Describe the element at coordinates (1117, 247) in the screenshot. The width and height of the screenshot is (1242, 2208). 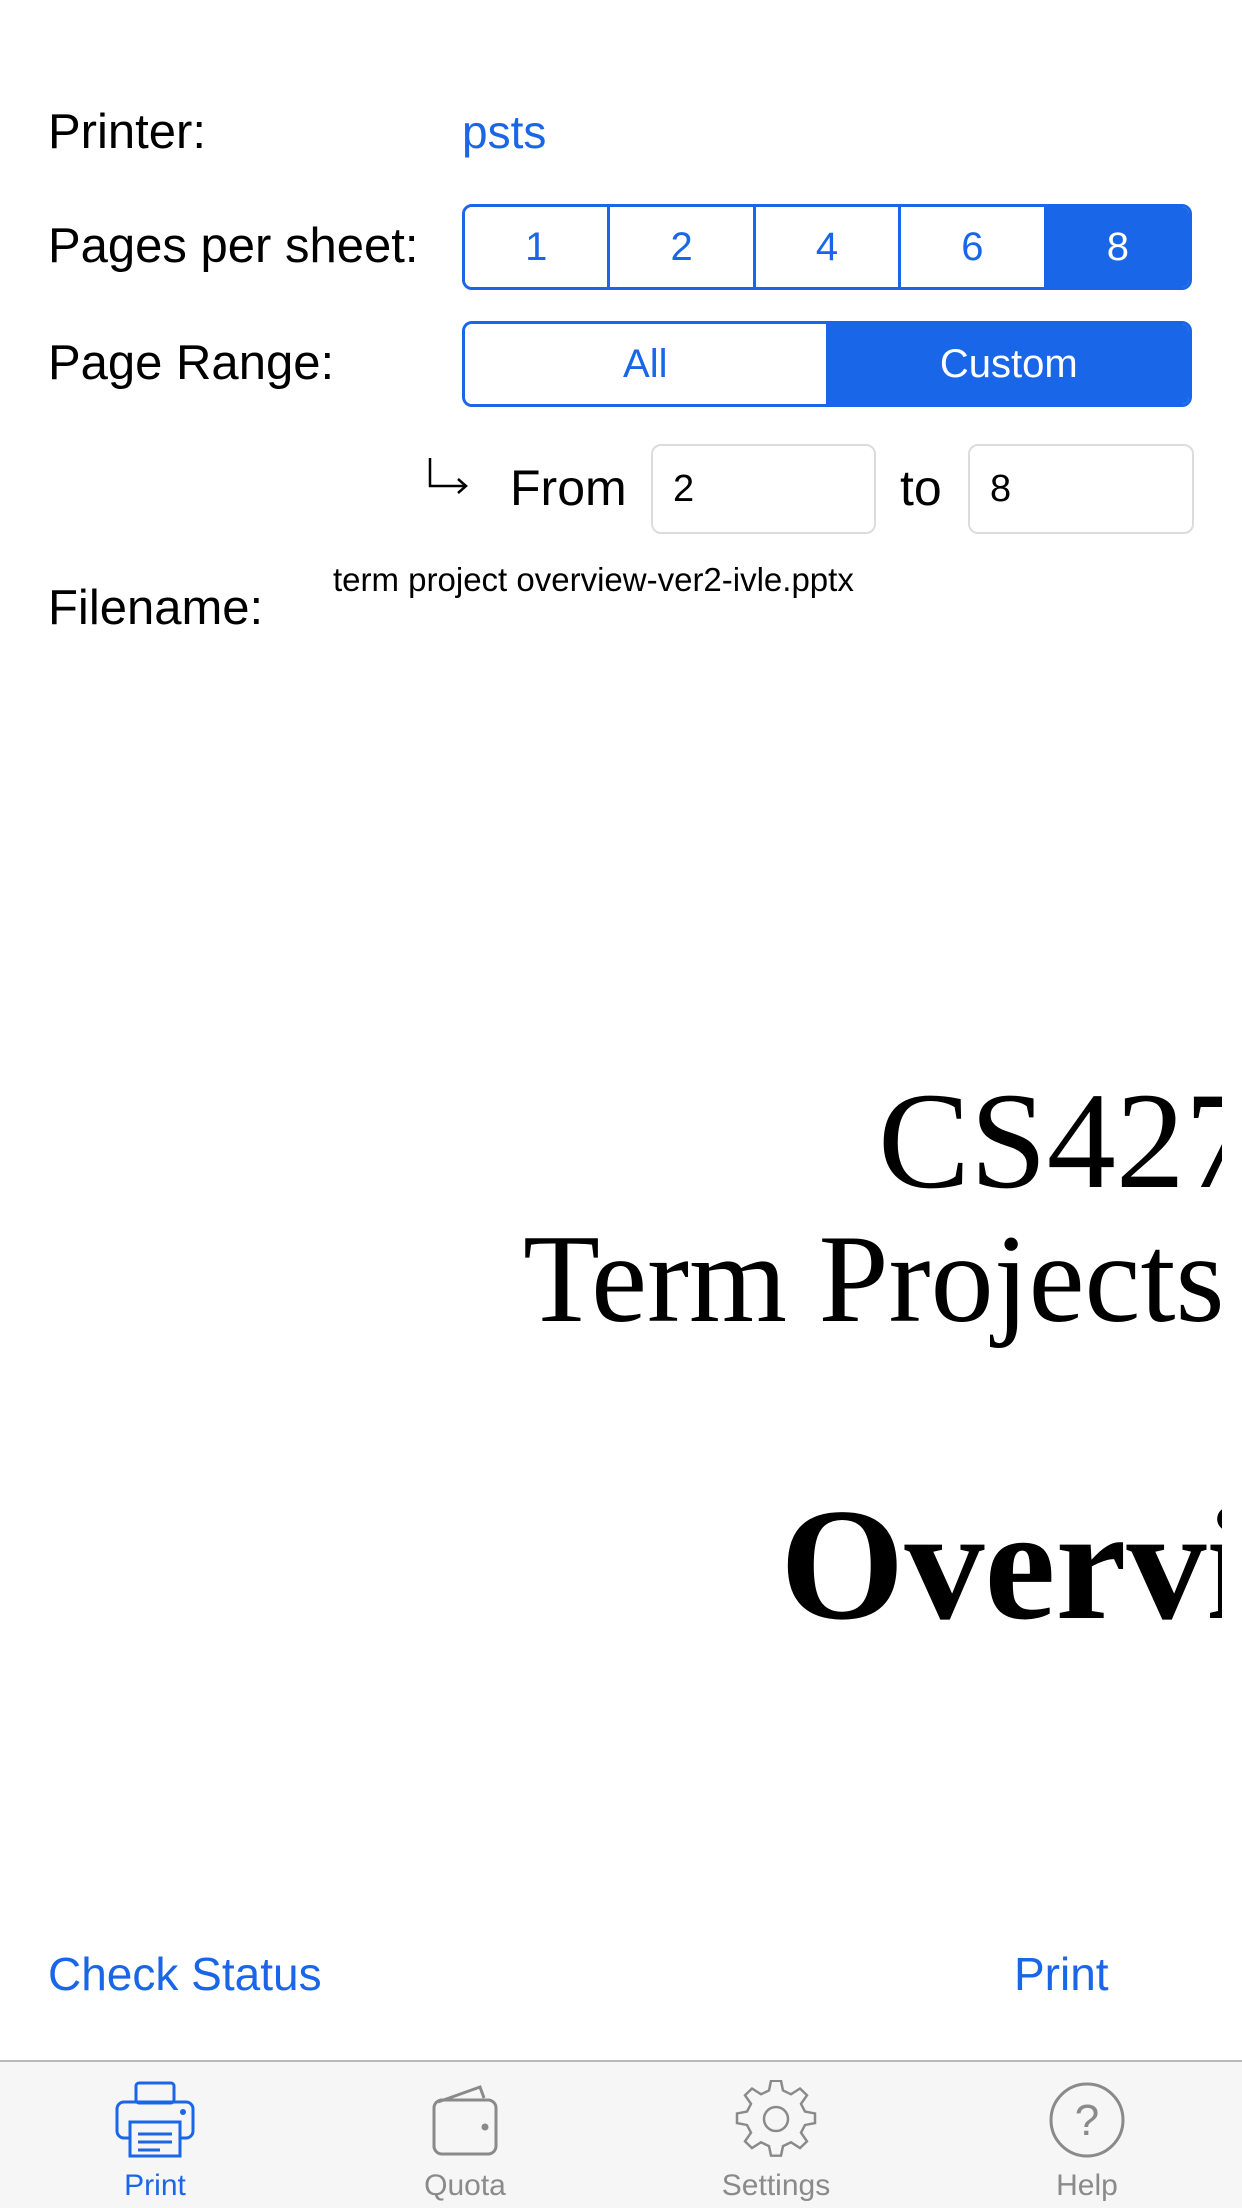
I see `pages-per-sheet-option-8: 8` at that location.